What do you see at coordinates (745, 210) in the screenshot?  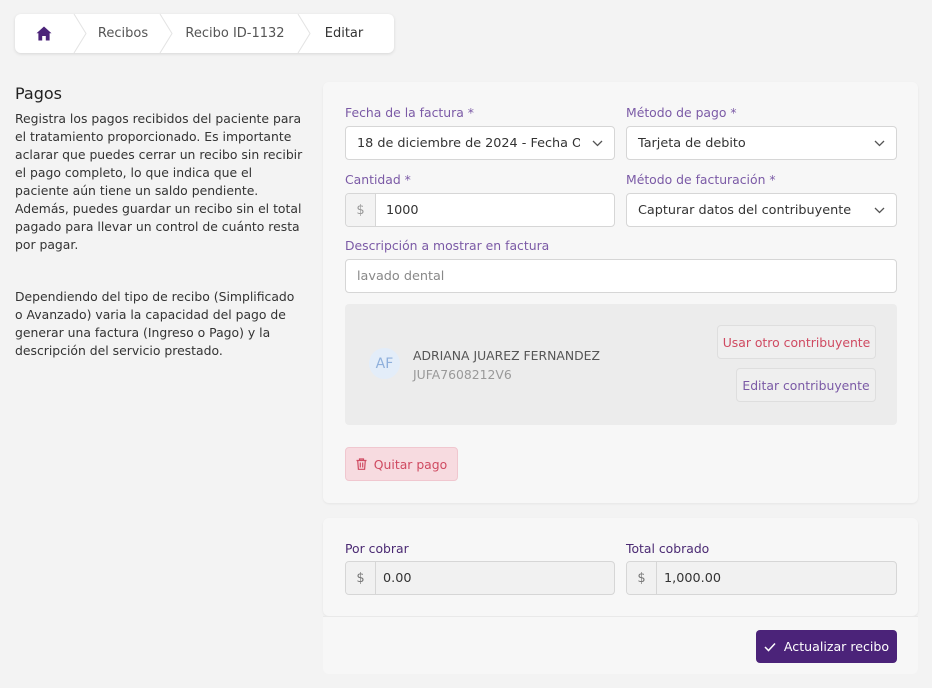 I see `billing-method-value: Capturar datos del contribuyente` at bounding box center [745, 210].